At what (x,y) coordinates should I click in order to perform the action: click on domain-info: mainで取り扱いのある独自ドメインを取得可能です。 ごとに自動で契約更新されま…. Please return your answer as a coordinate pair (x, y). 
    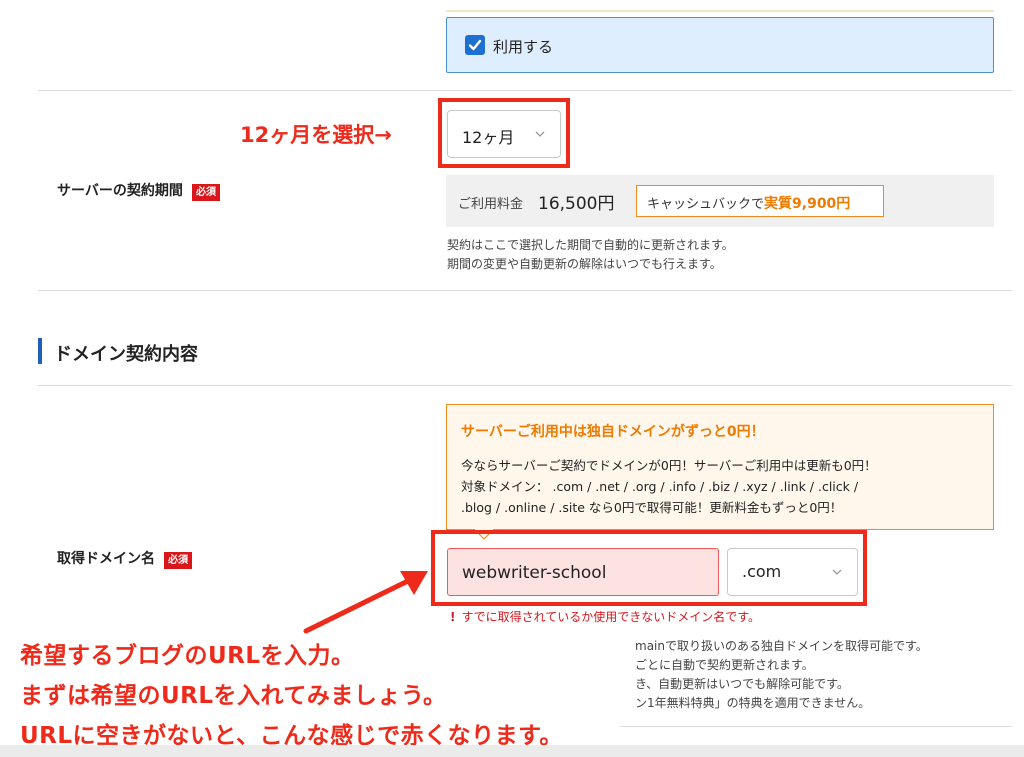
    Looking at the image, I should click on (781, 675).